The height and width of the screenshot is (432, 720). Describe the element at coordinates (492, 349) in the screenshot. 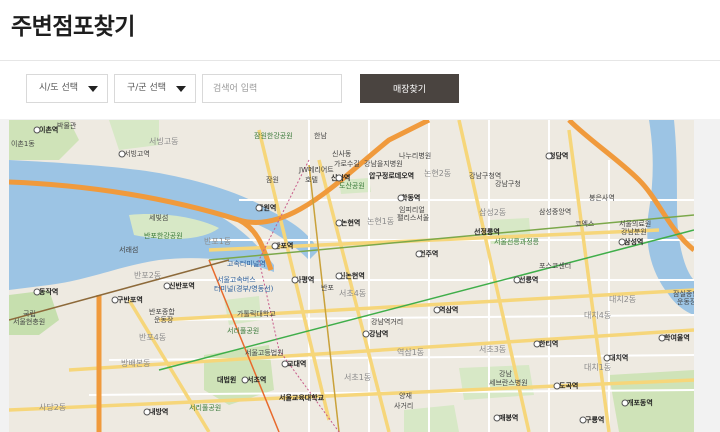

I see `svg-text: 서초3동` at that location.